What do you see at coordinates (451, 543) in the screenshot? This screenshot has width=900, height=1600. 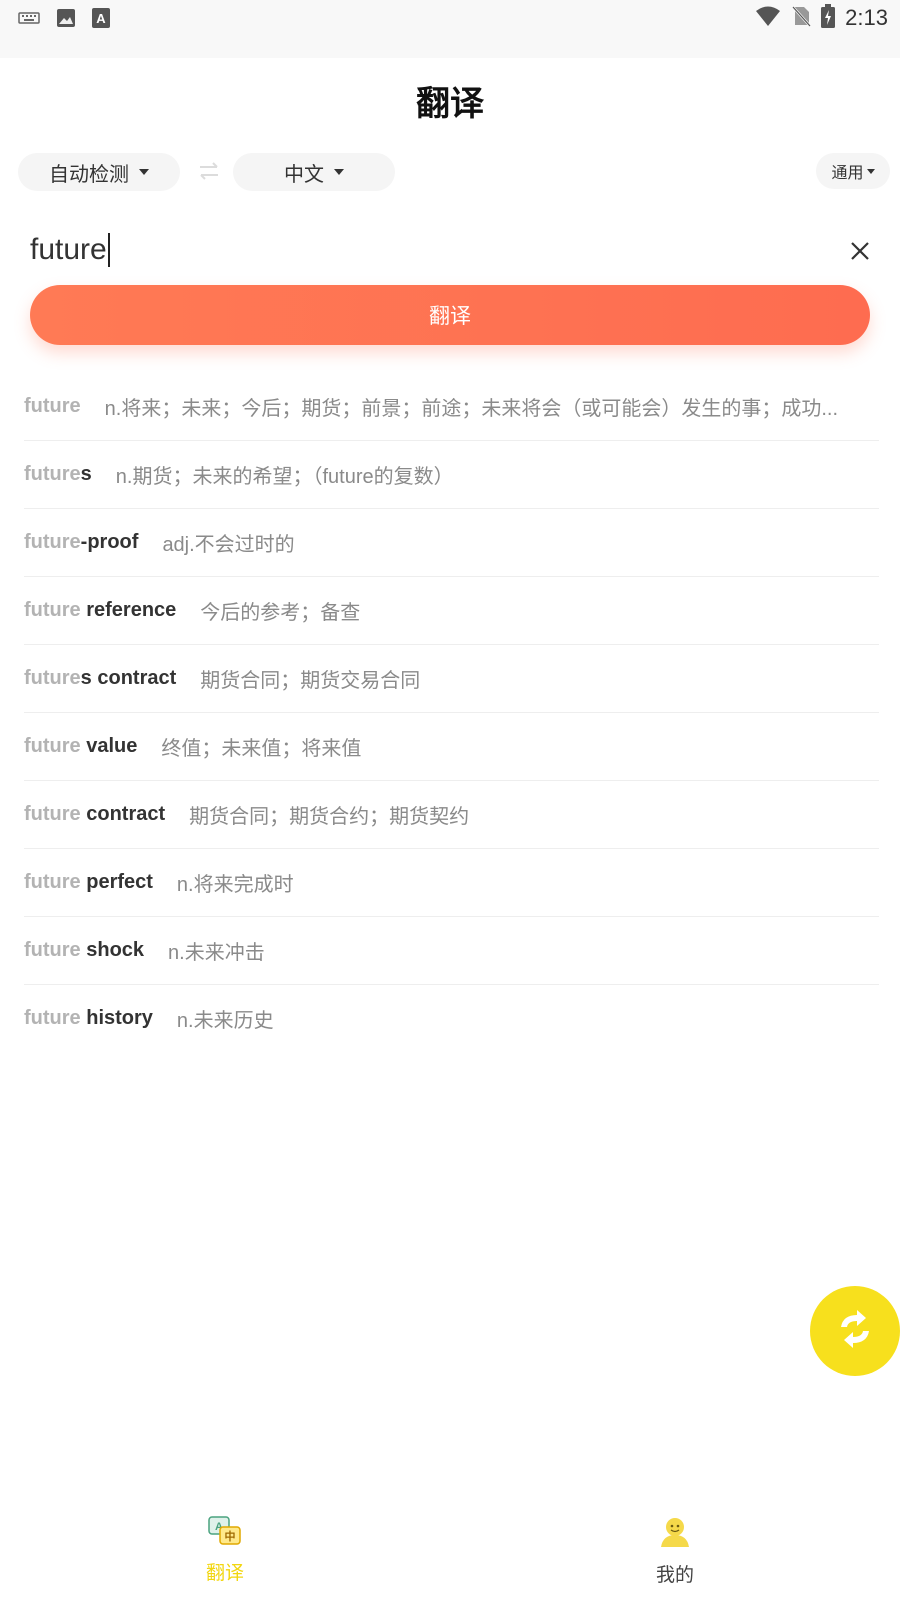 I see `suggestion-row: future -proof adj.不会过时的` at bounding box center [451, 543].